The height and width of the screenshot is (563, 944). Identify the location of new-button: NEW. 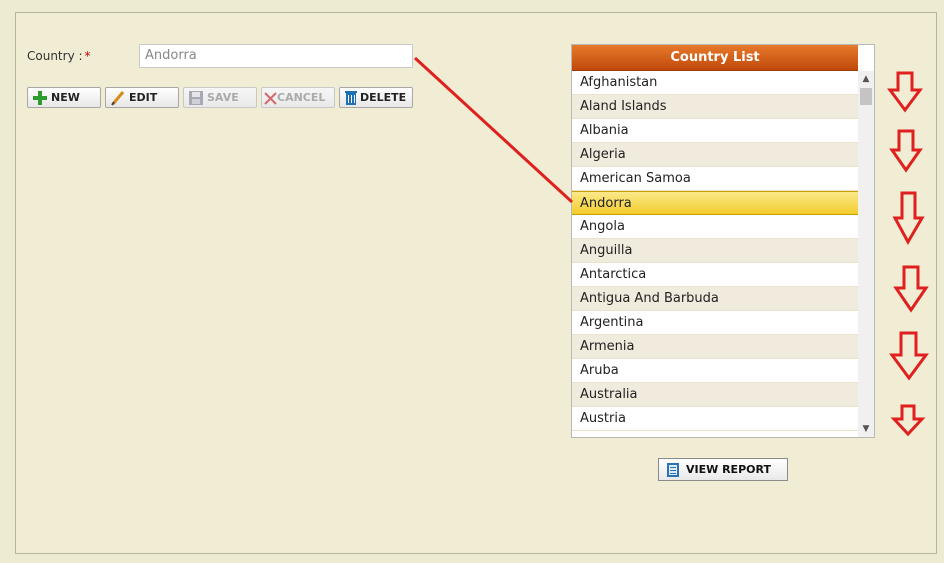
(64, 97).